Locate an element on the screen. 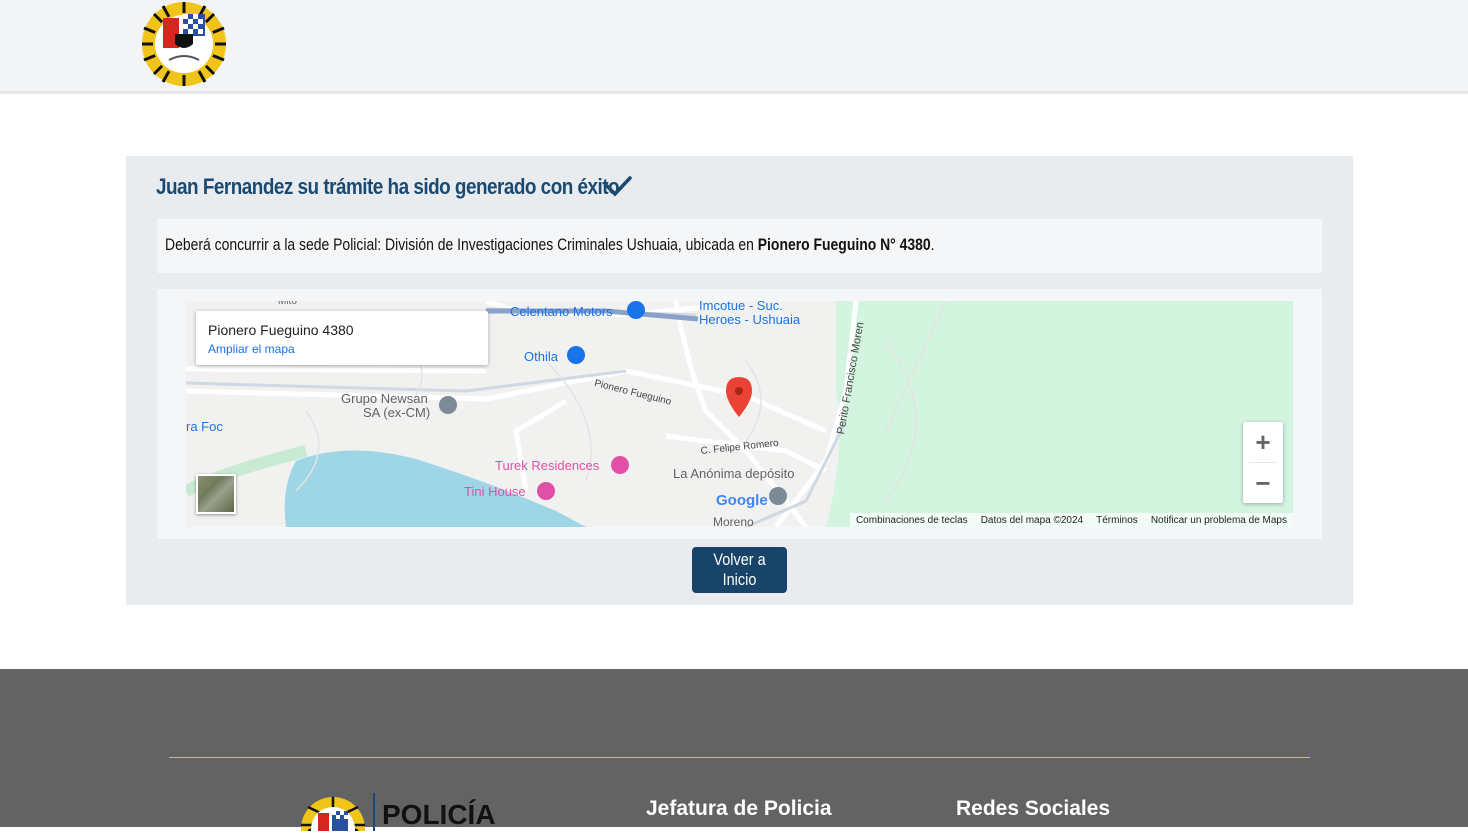 The width and height of the screenshot is (1468, 836). zoom-controls: + − is located at coordinates (1263, 462).